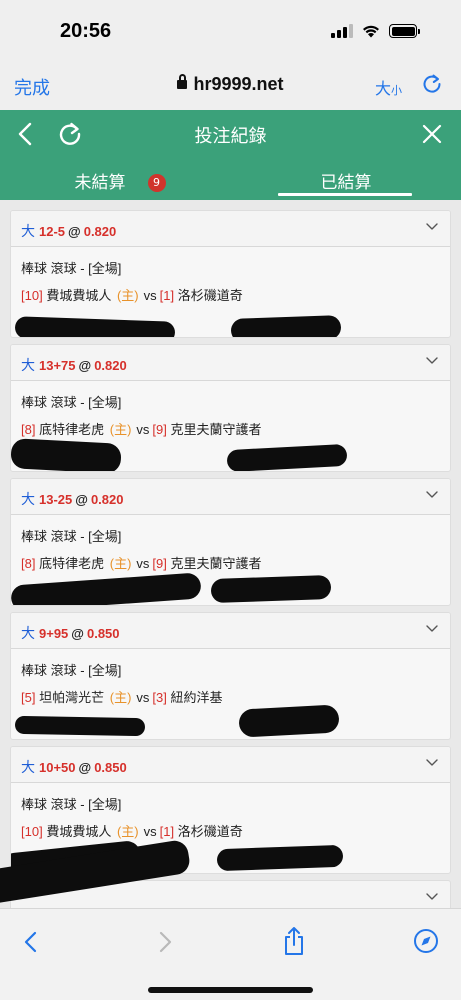 Image resolution: width=461 pixels, height=1000 pixels. I want to click on home-indicator, so click(230, 990).